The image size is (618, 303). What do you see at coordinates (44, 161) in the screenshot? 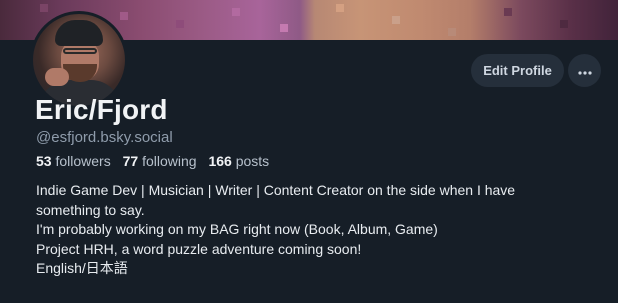
I see `followers-count: 53` at bounding box center [44, 161].